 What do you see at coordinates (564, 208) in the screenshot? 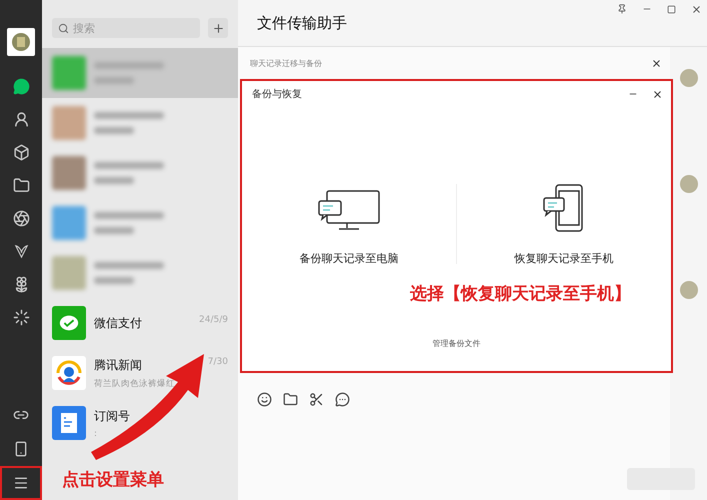
I see `phone-chat-icon` at bounding box center [564, 208].